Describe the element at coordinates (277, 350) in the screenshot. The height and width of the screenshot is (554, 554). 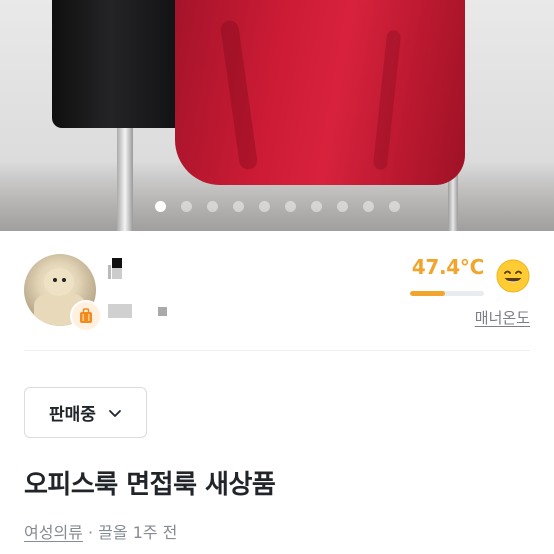
I see `section-divider` at that location.